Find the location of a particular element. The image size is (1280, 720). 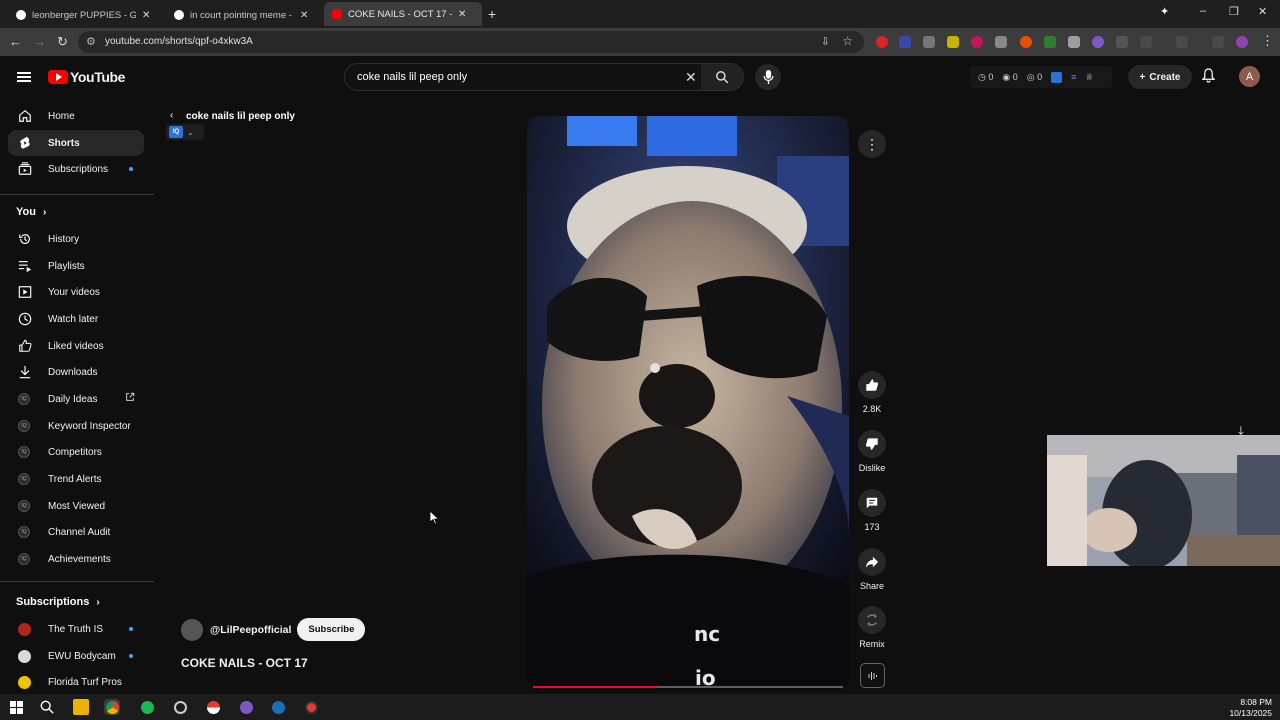

sidebar-item-watch-later: Watch later is located at coordinates (76, 319).